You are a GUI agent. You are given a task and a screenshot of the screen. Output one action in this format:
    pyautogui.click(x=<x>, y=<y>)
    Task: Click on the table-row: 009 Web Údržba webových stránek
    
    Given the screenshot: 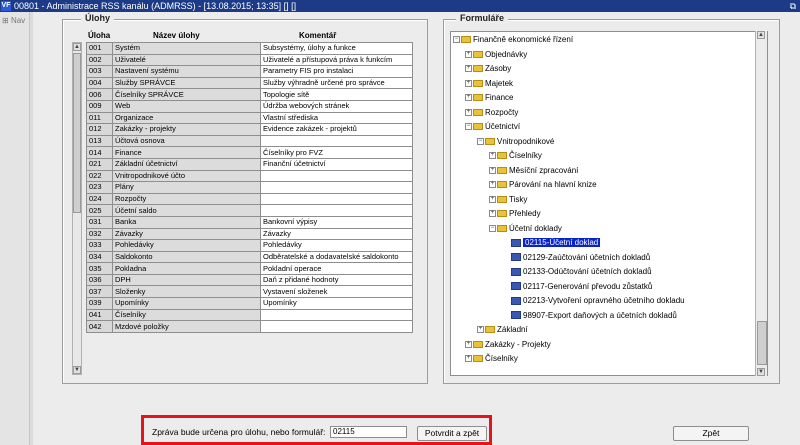 What is the action you would take?
    pyautogui.click(x=249, y=106)
    